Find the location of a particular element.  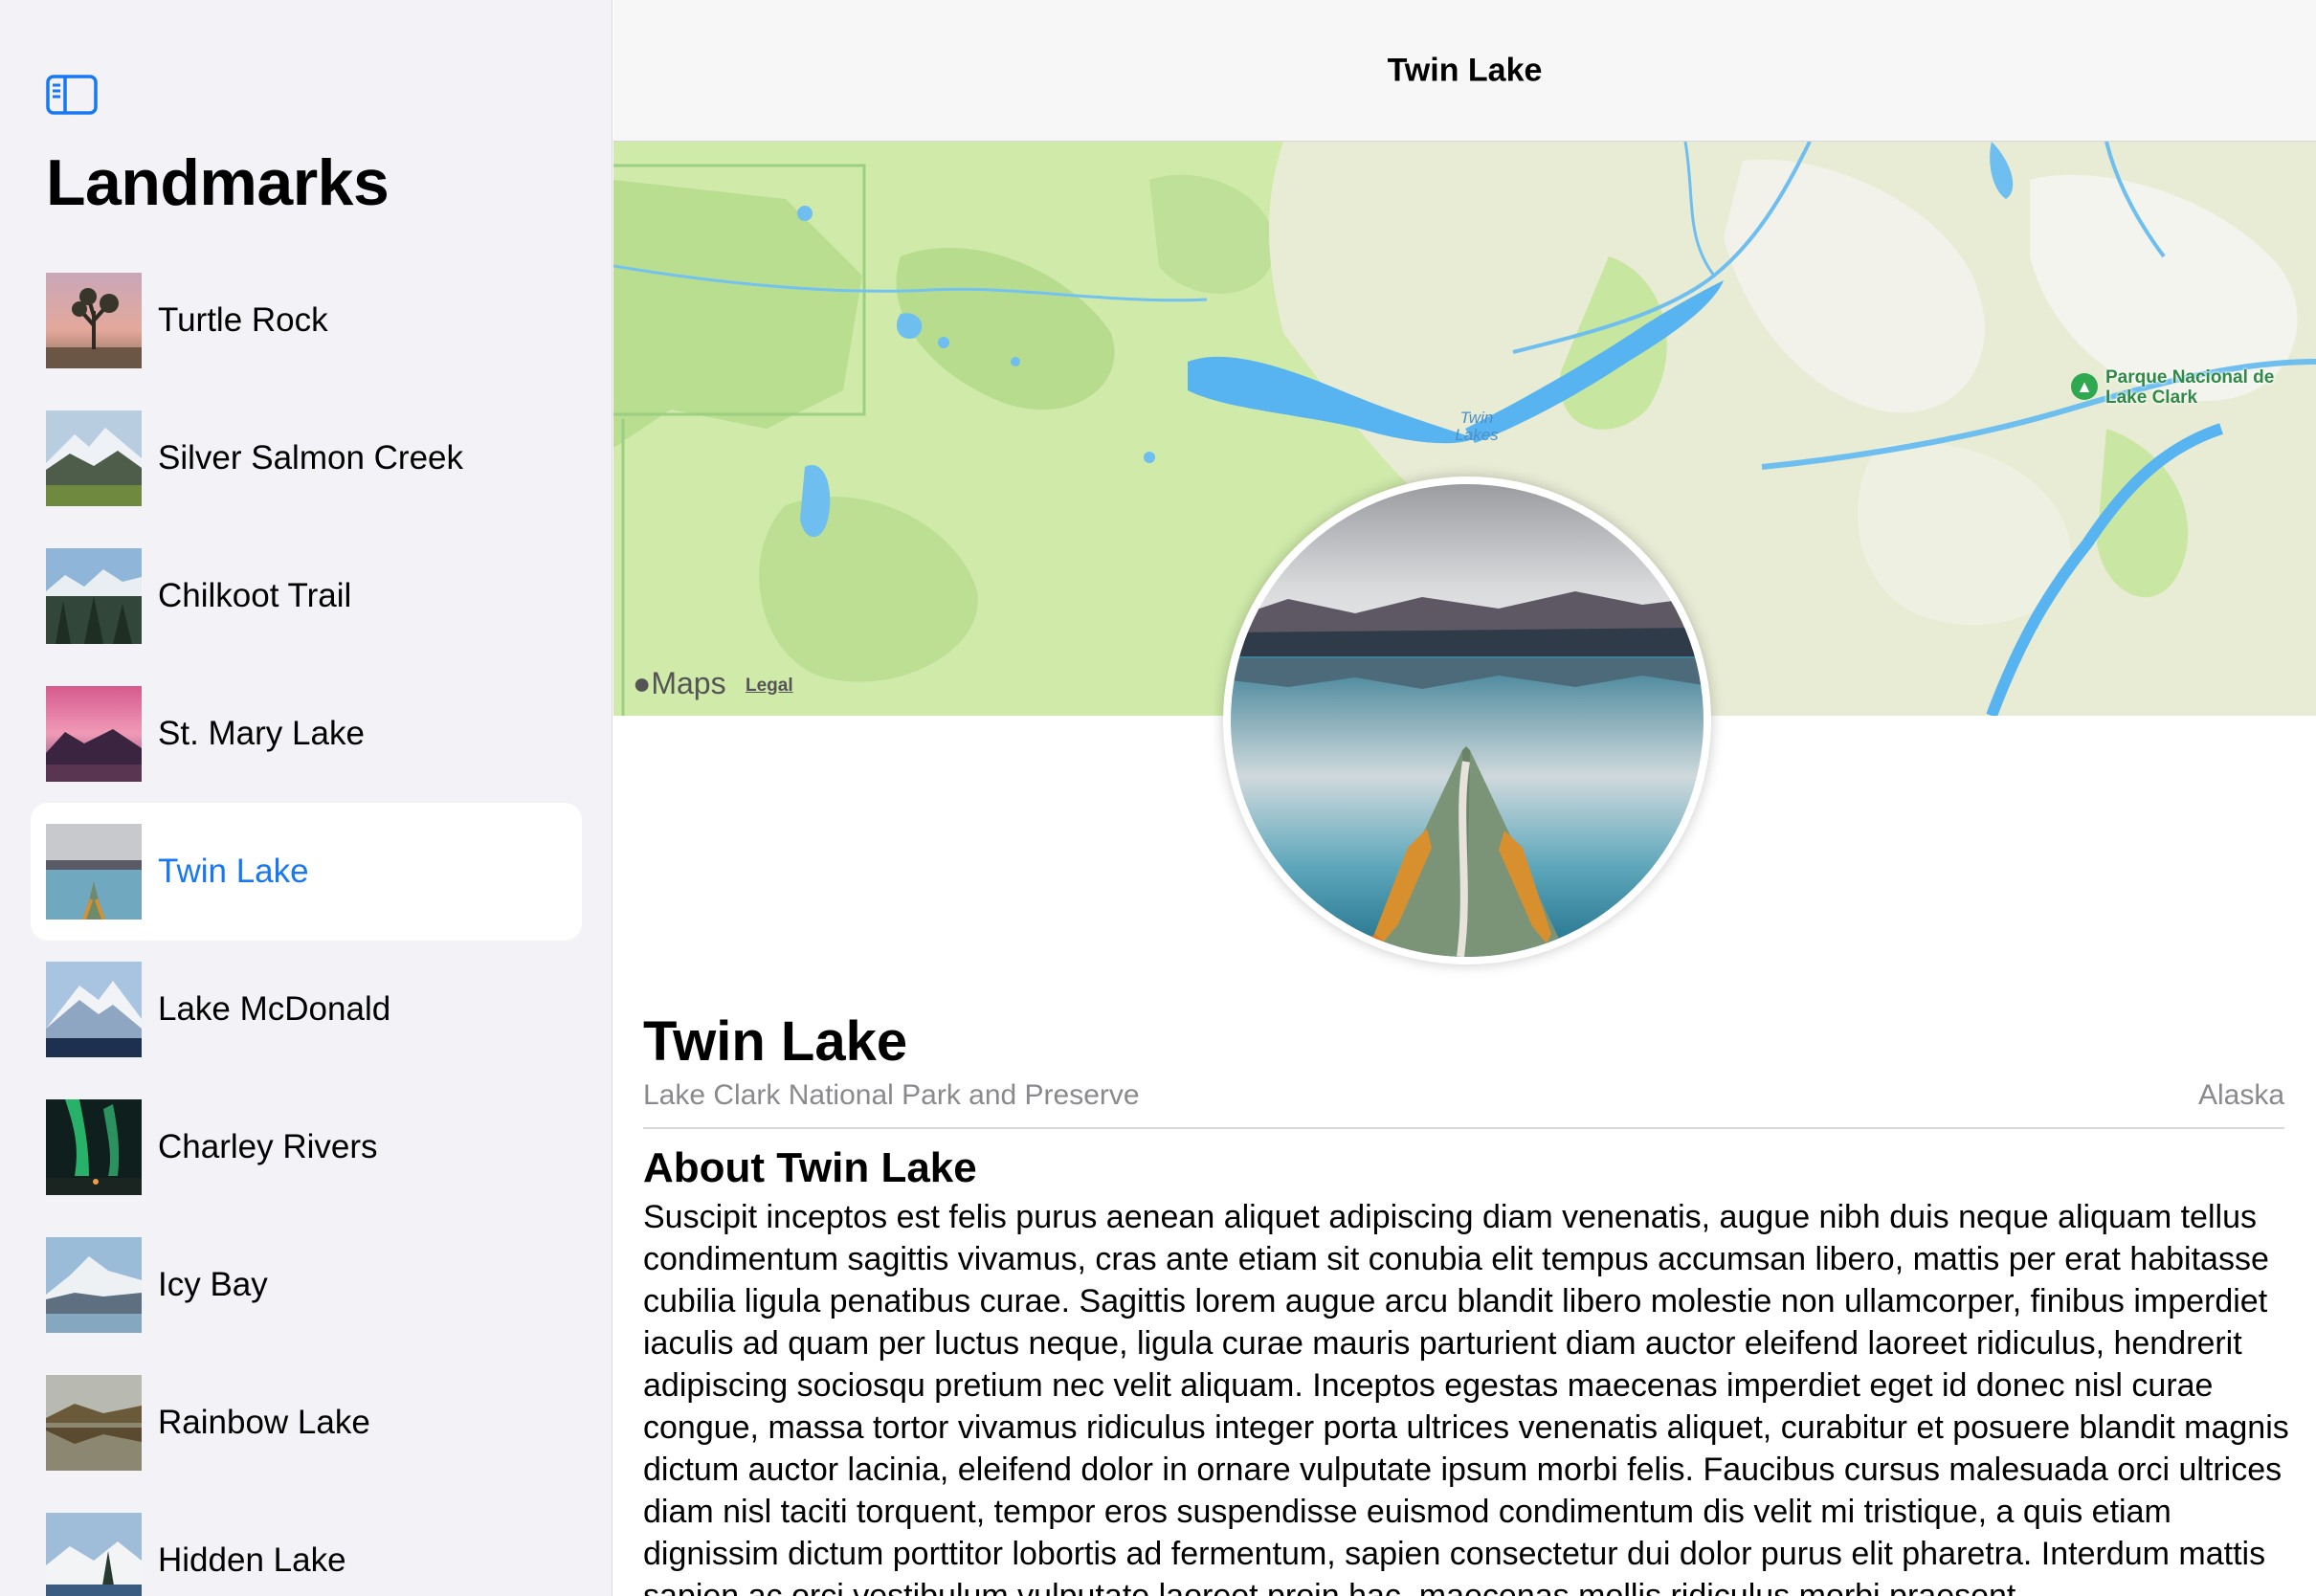

maps-logo: ●Maps is located at coordinates (680, 683).